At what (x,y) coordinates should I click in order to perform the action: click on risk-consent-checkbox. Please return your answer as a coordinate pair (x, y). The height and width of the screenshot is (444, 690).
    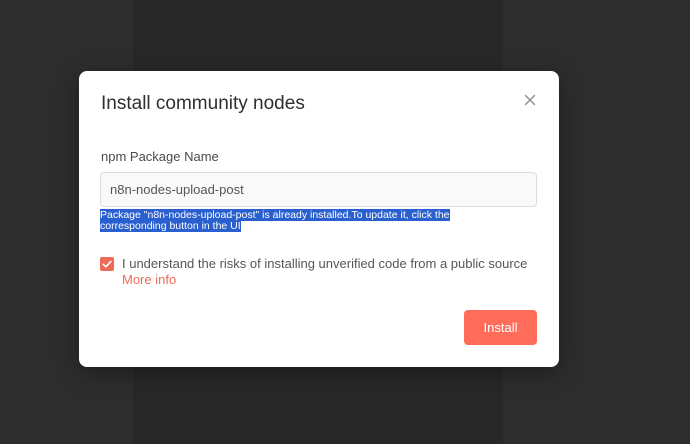
    Looking at the image, I should click on (107, 264).